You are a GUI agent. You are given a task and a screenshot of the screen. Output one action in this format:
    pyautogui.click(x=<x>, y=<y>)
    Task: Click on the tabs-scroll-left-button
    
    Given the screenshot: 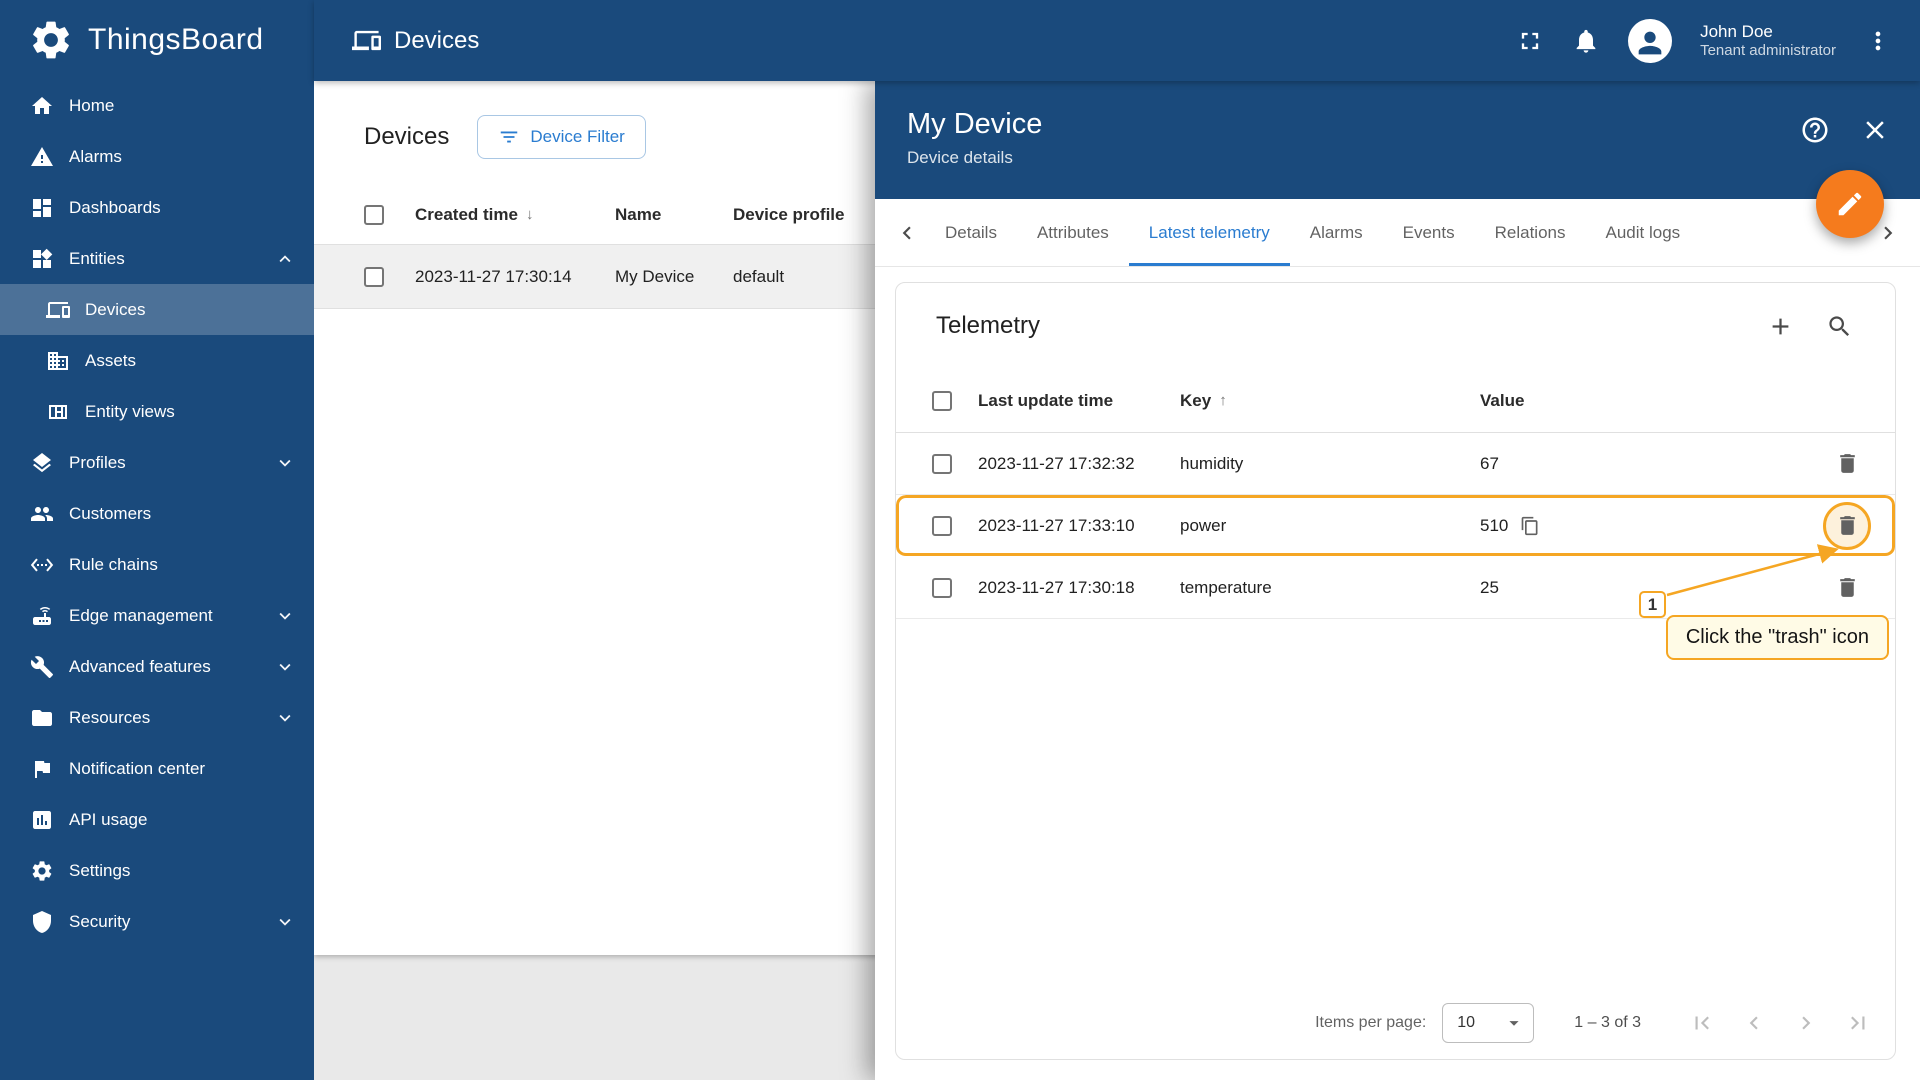 What is the action you would take?
    pyautogui.click(x=907, y=232)
    